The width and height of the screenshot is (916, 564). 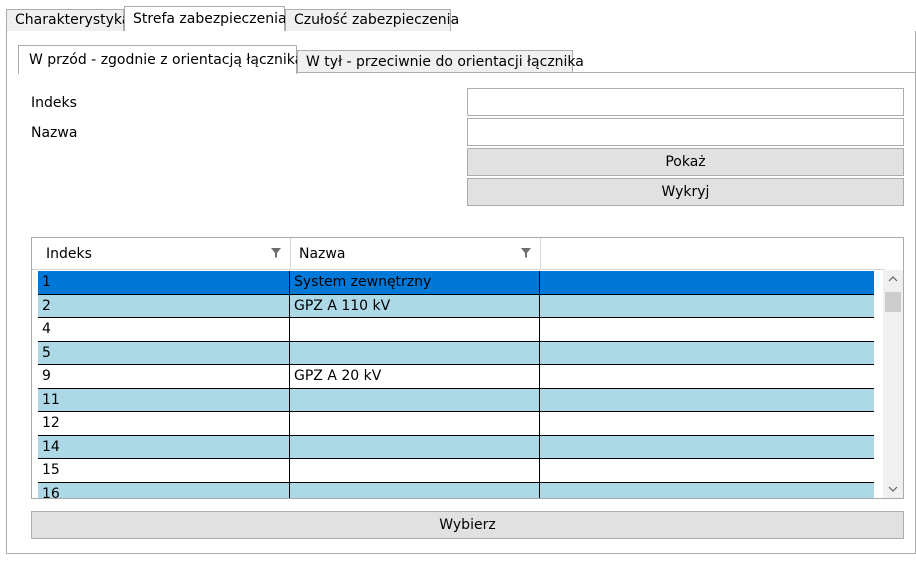 What do you see at coordinates (458, 269) in the screenshot?
I see `header-separator` at bounding box center [458, 269].